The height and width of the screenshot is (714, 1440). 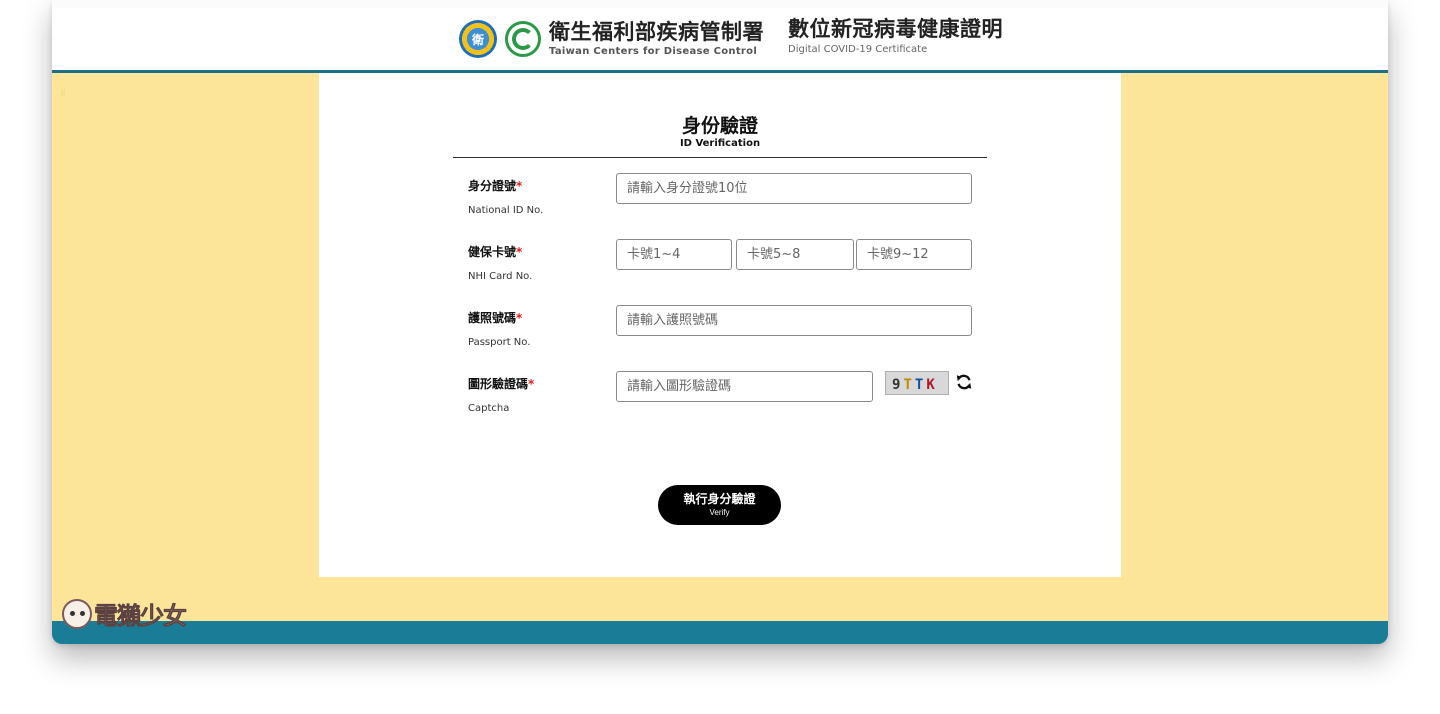 I want to click on page-title: 身份驗證, so click(x=719, y=126).